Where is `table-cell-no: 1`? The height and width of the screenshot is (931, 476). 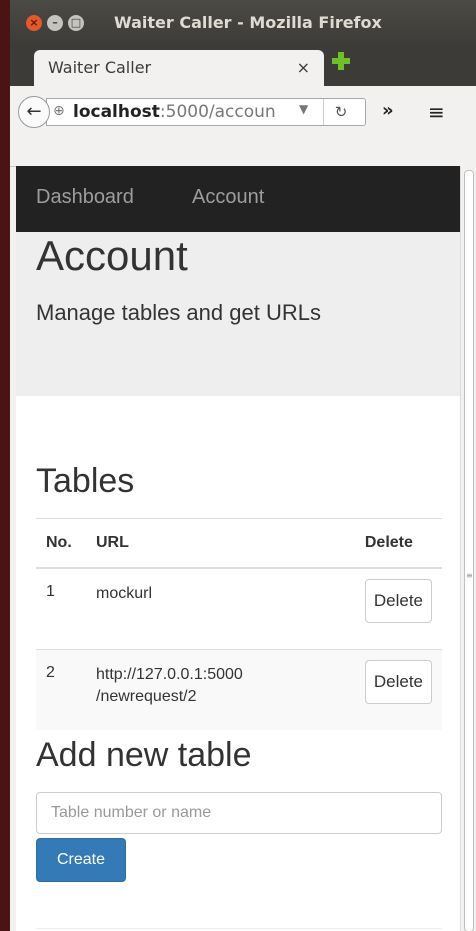 table-cell-no: 1 is located at coordinates (61, 608).